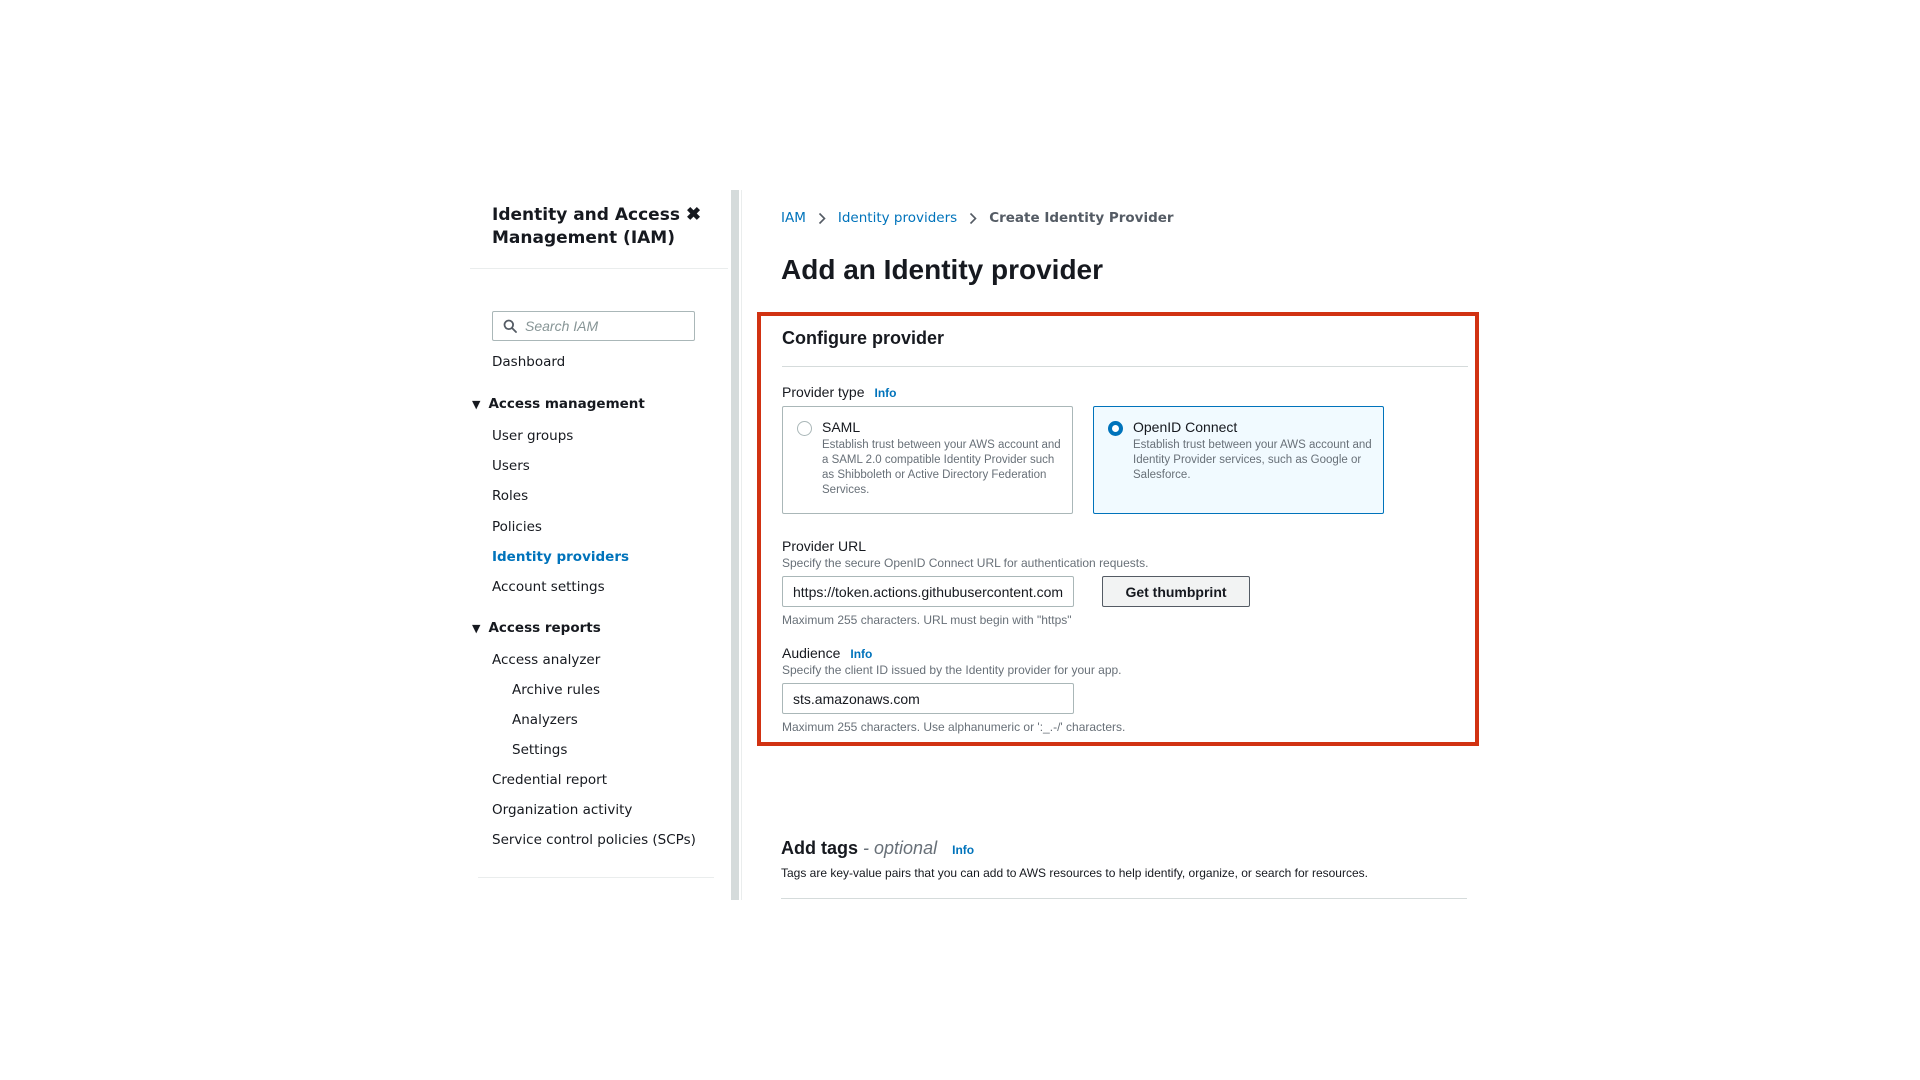  What do you see at coordinates (900, 848) in the screenshot?
I see `add-tags-optional: - optional` at bounding box center [900, 848].